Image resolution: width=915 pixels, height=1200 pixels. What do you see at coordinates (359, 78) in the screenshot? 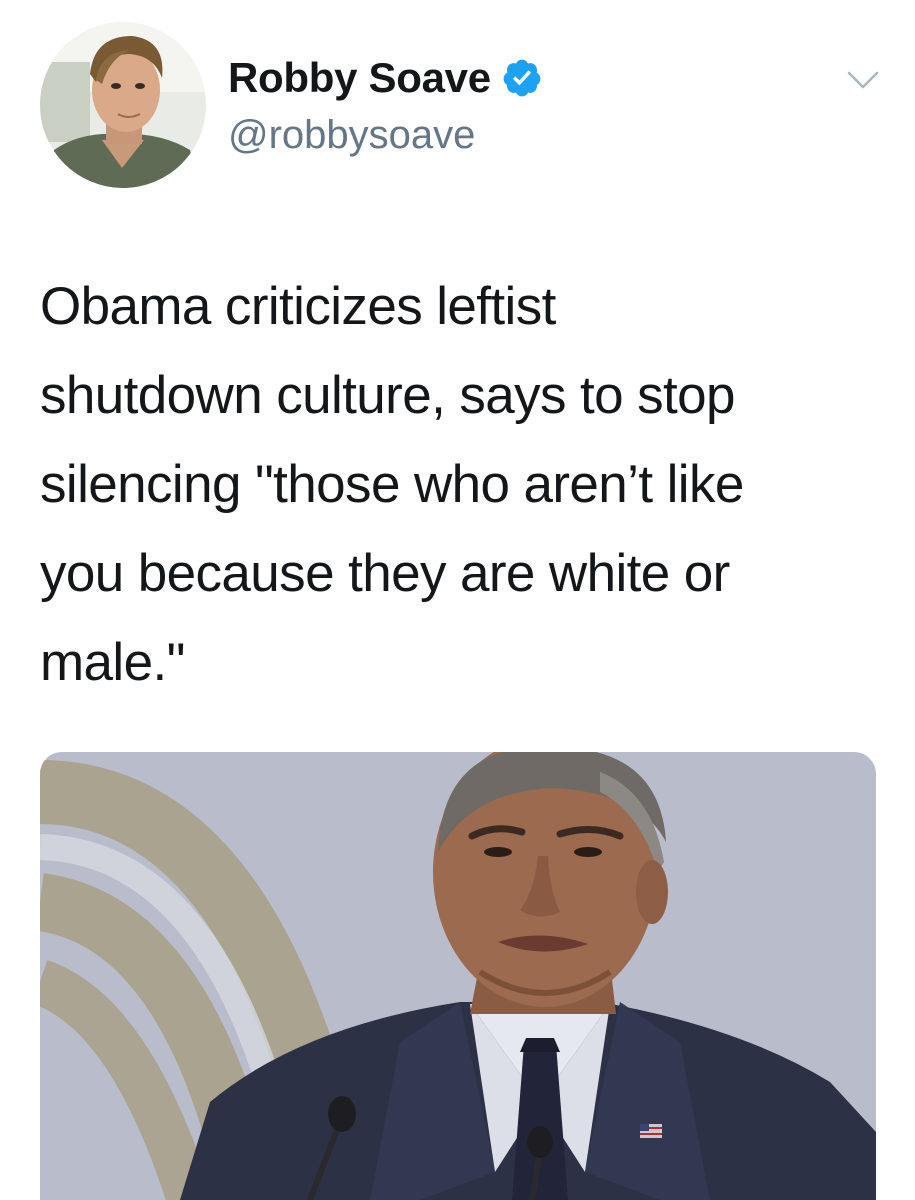
I see `author-display-name: Robby Soave` at bounding box center [359, 78].